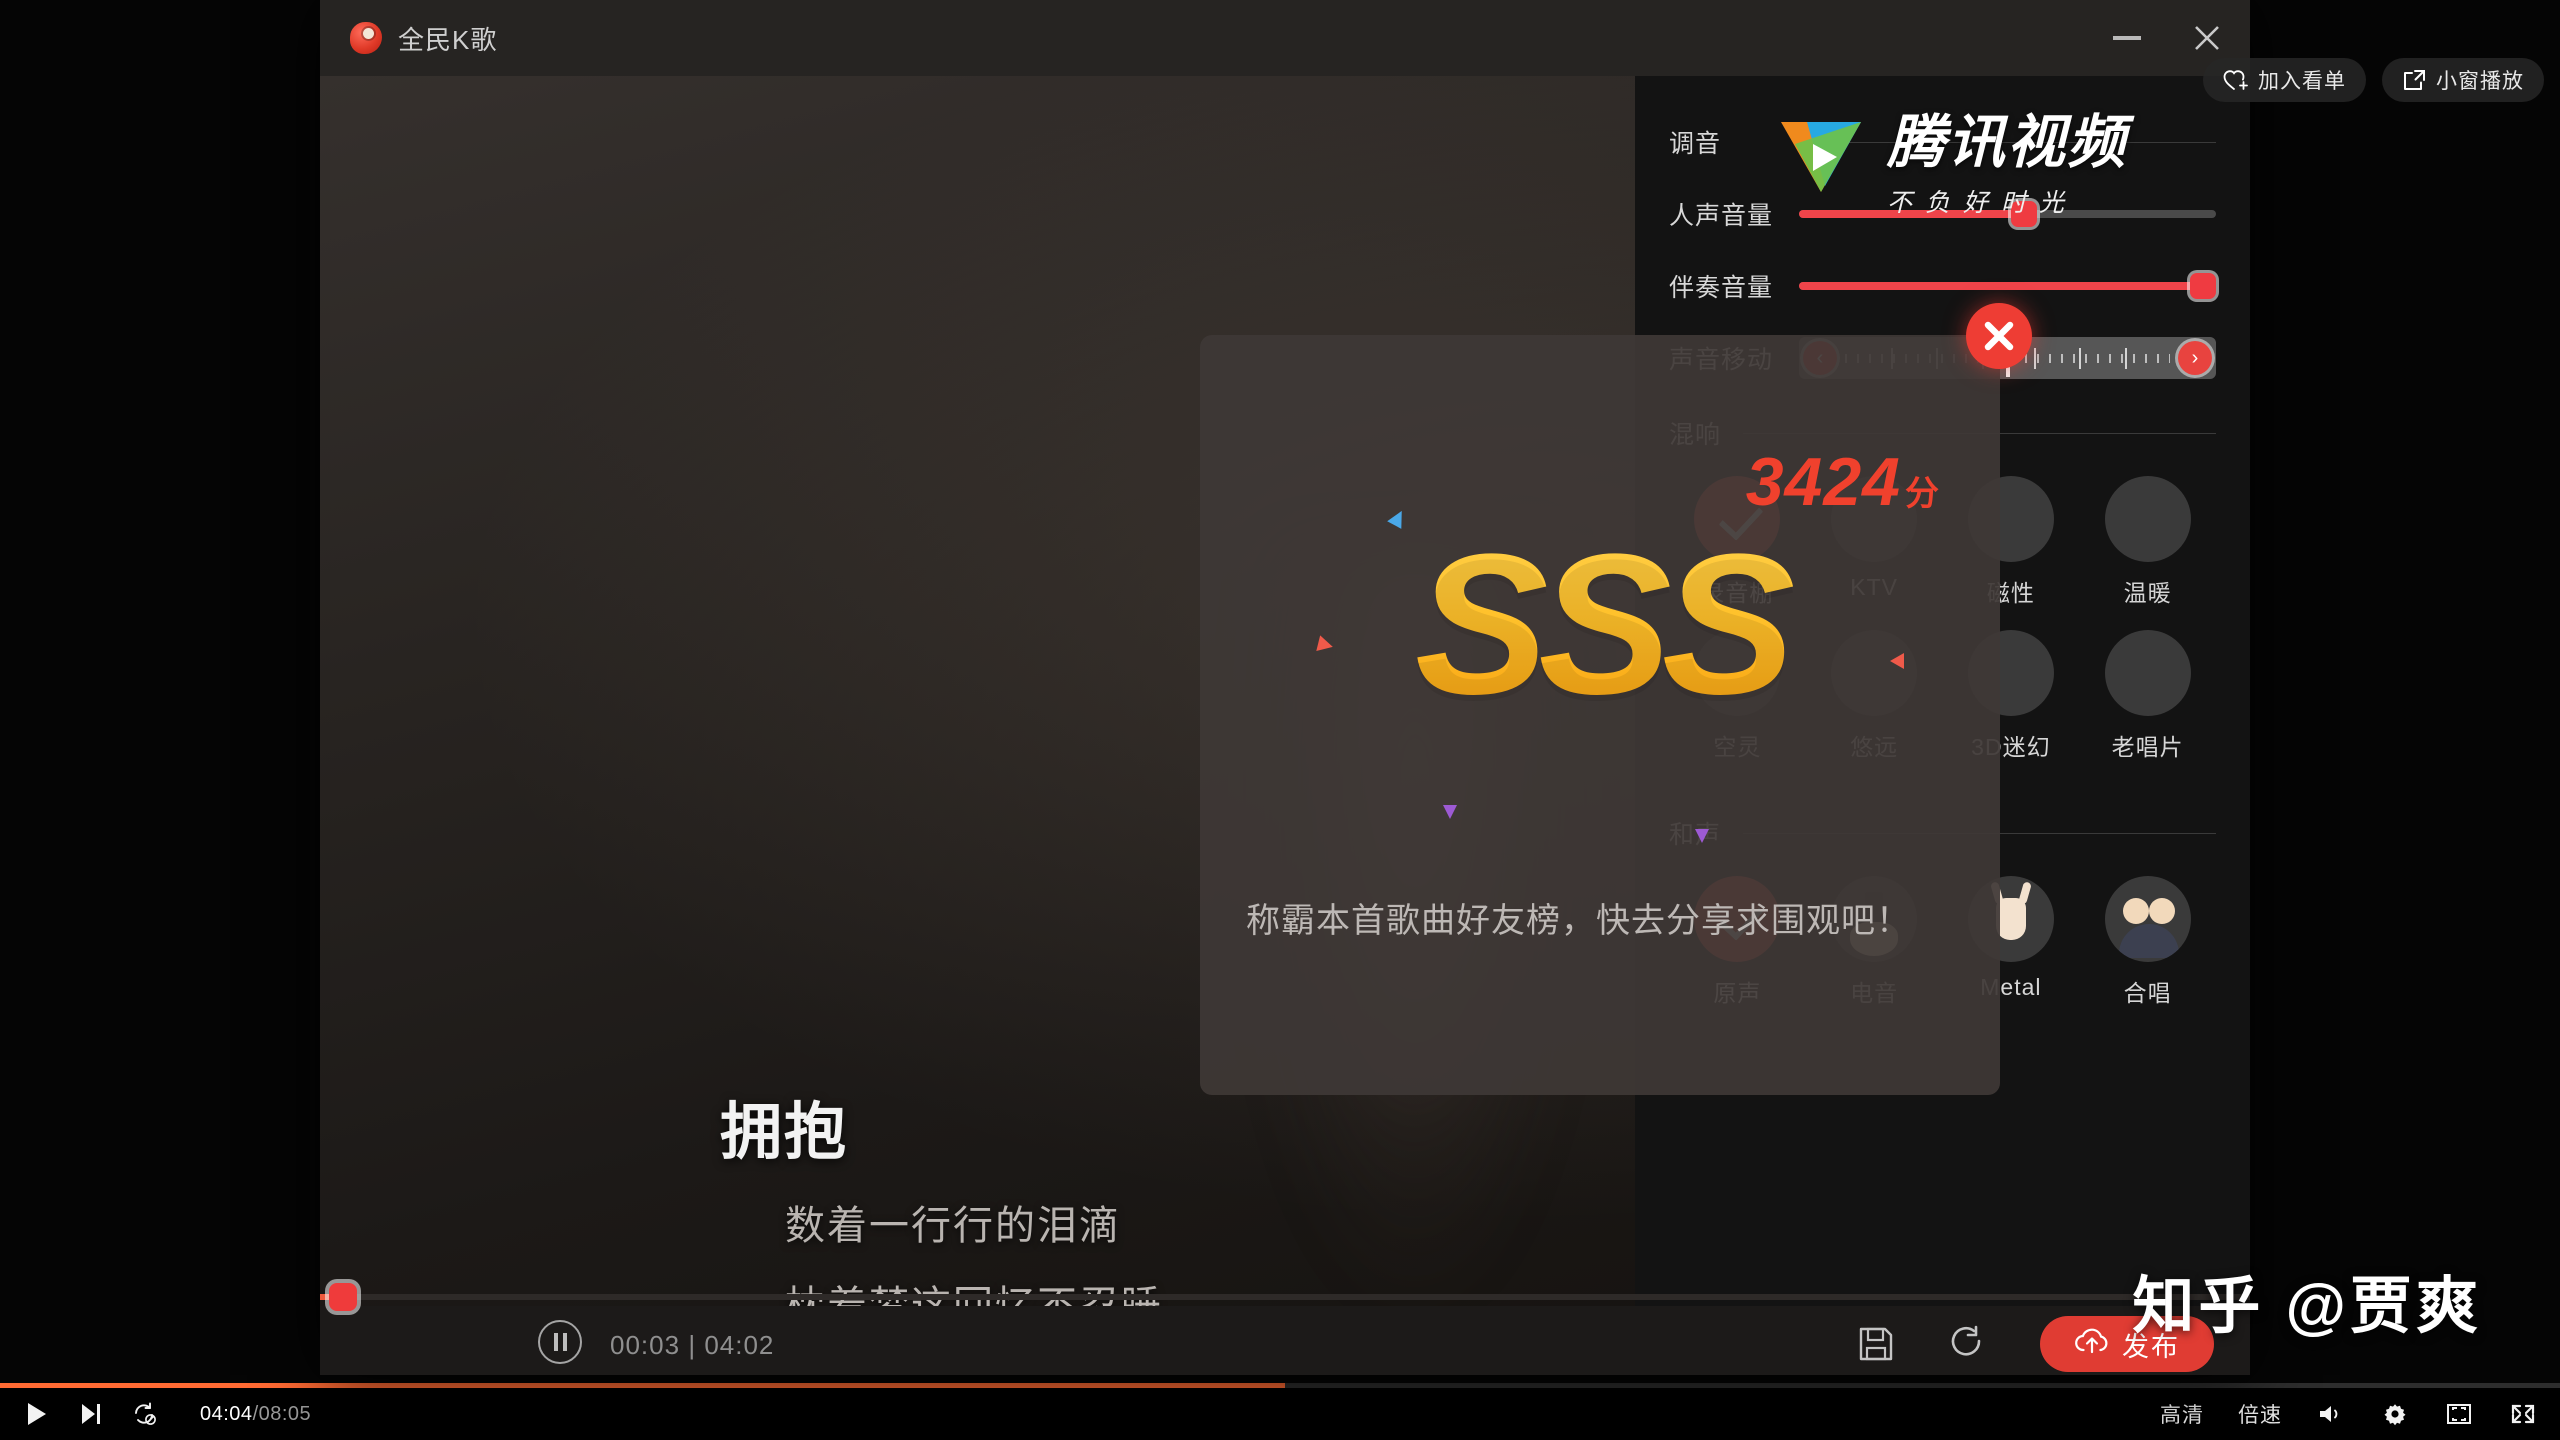 The image size is (2560, 1440). What do you see at coordinates (2236, 80) in the screenshot?
I see `heart-plus-icon` at bounding box center [2236, 80].